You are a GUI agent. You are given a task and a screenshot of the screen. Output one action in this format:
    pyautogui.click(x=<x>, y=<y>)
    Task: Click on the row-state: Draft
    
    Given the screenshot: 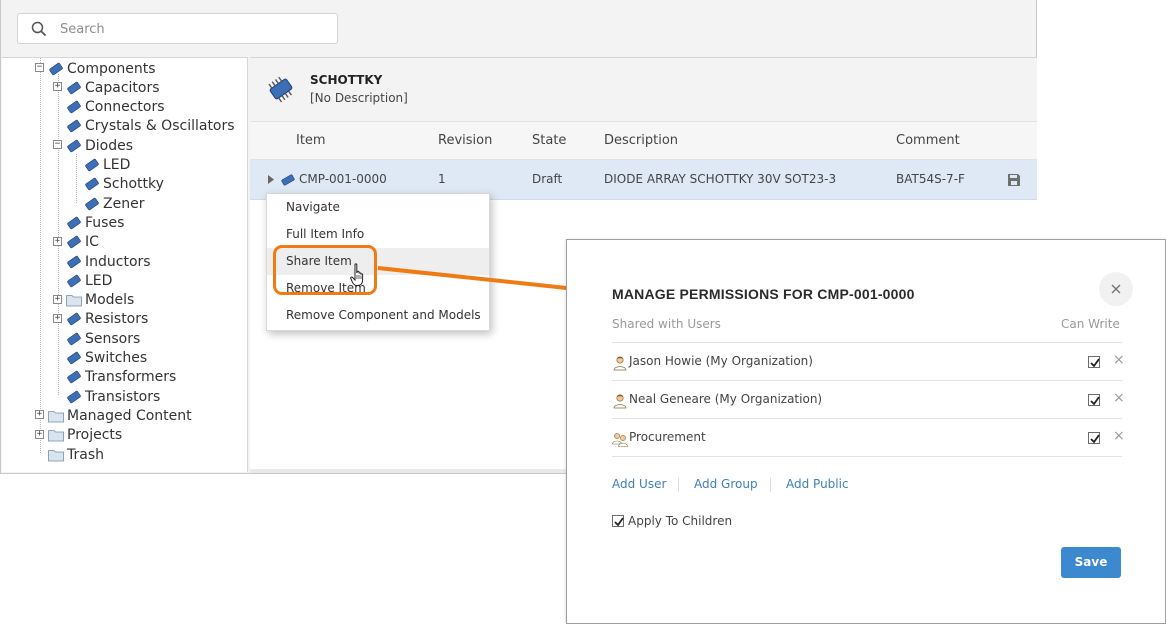 What is the action you would take?
    pyautogui.click(x=547, y=179)
    